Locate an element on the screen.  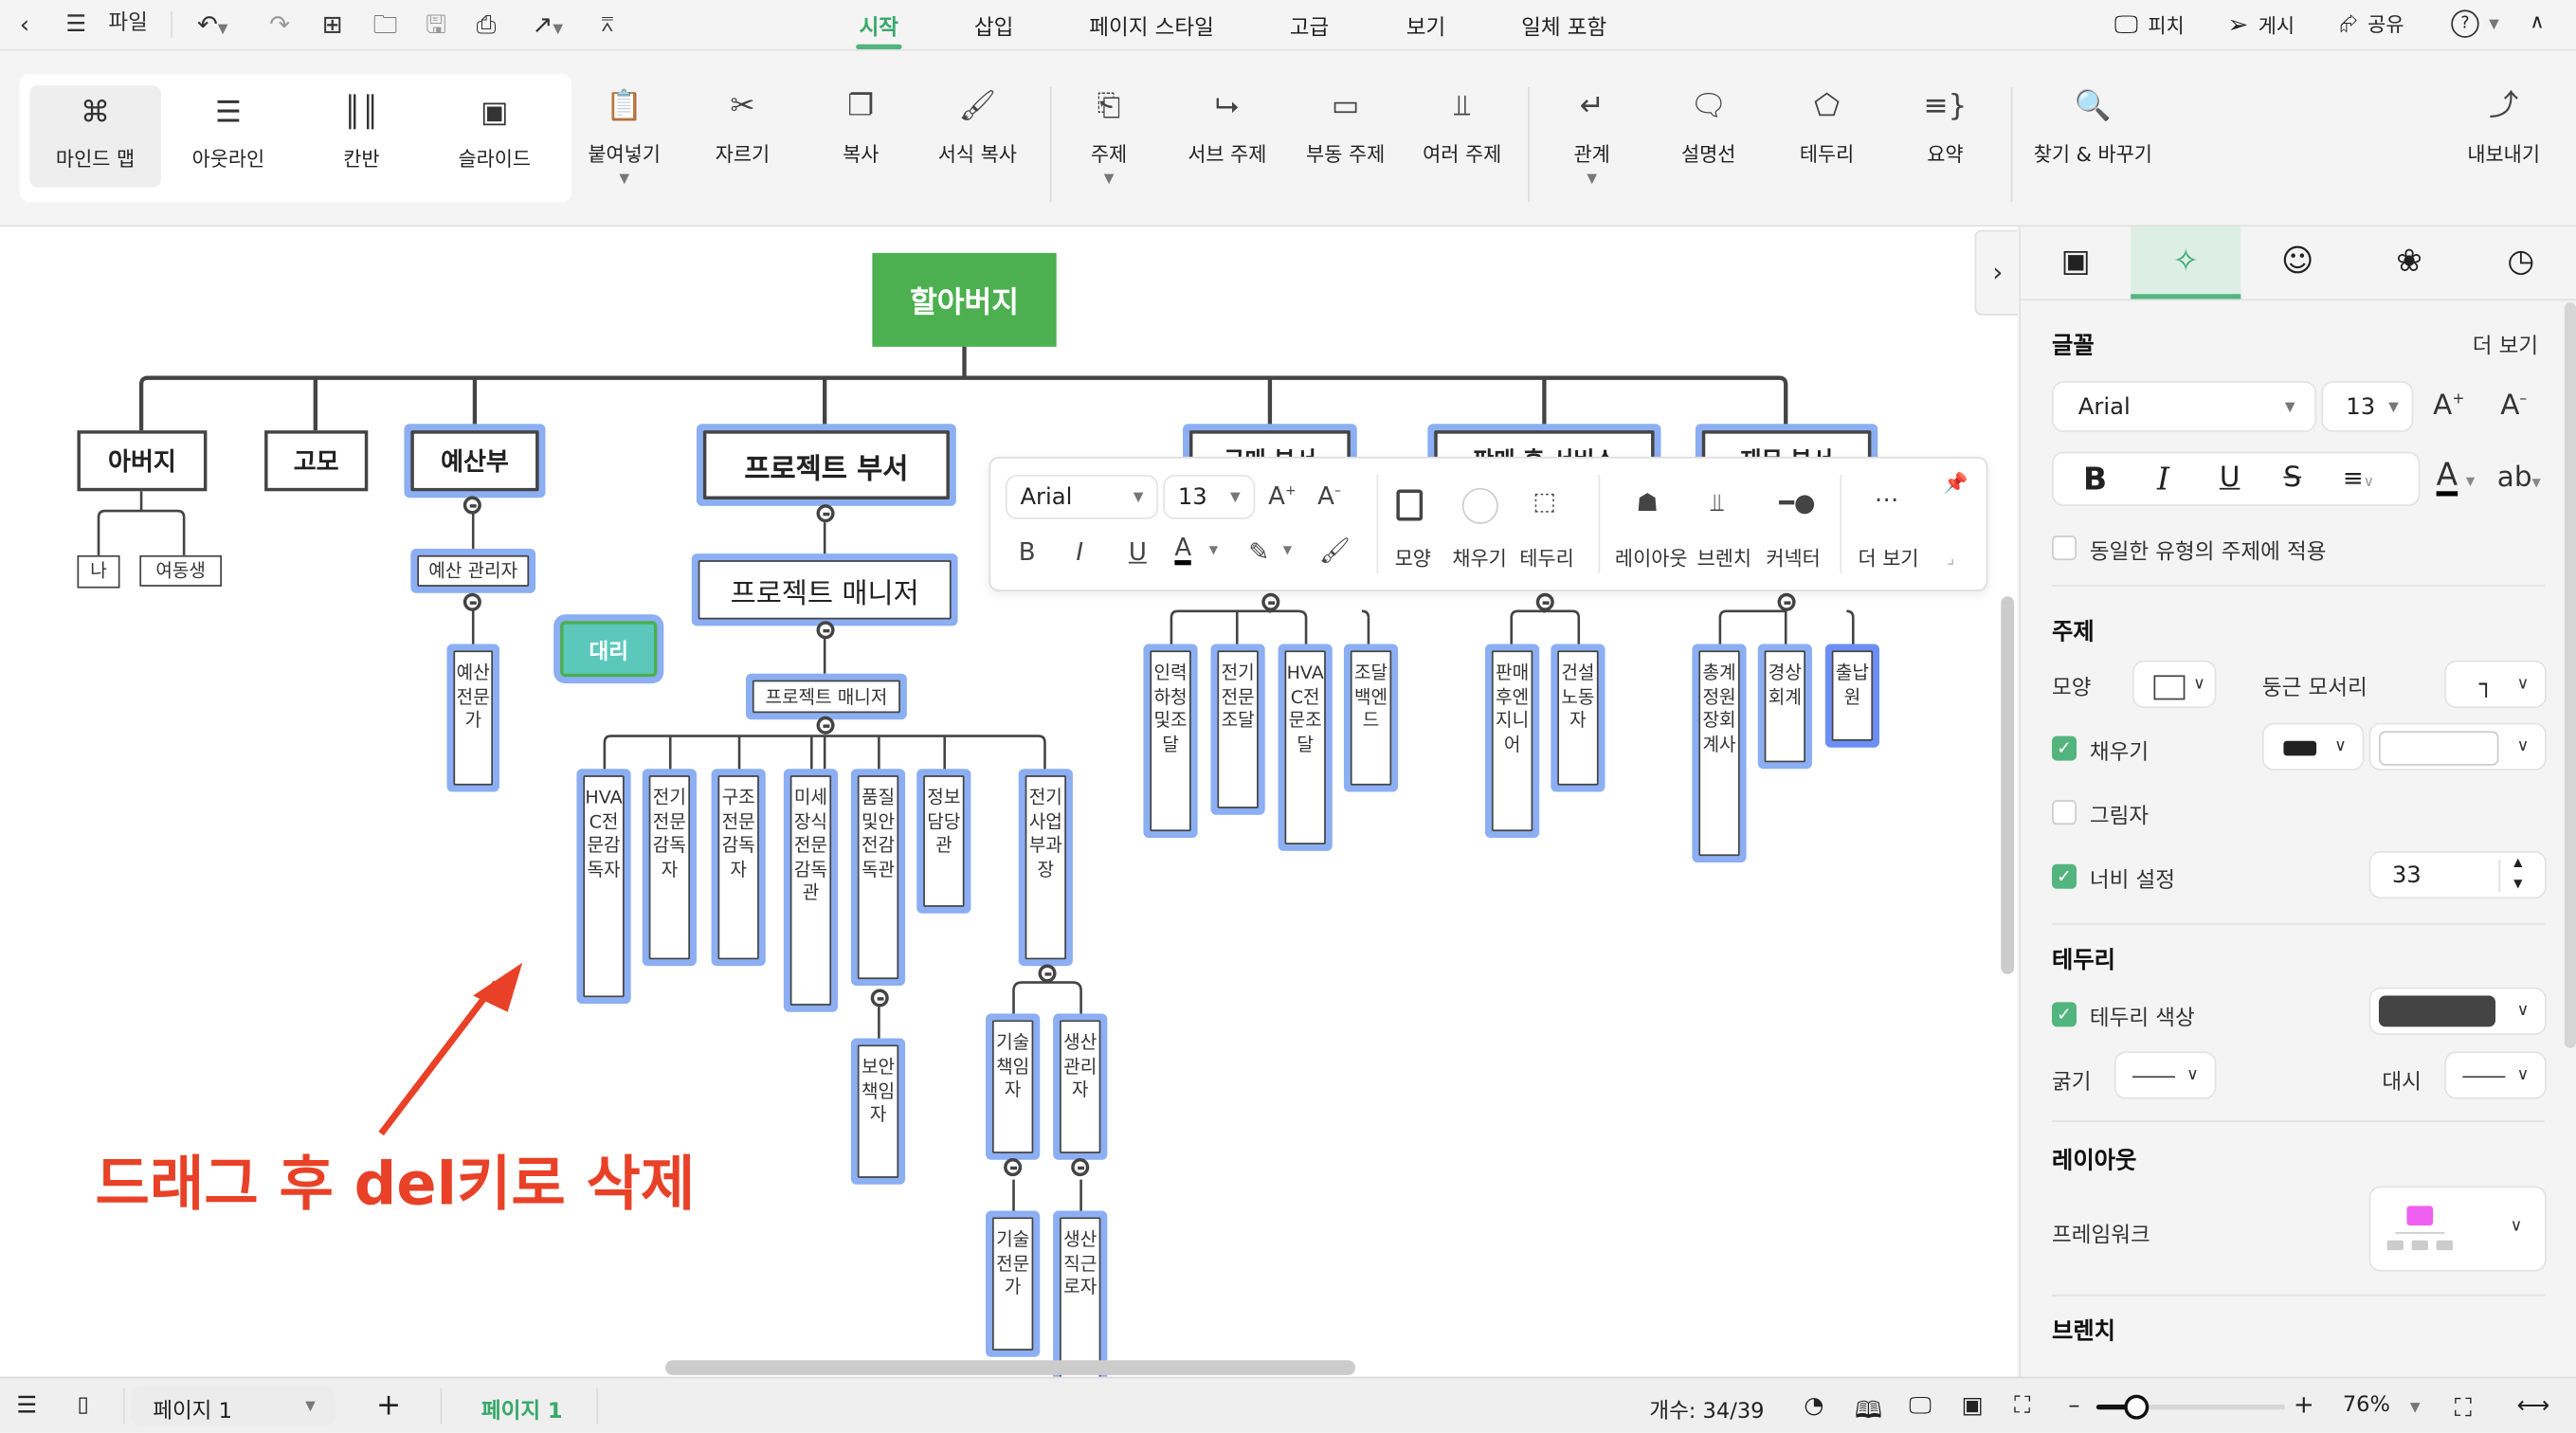
horizontal-scrollbar is located at coordinates (1010, 1367).